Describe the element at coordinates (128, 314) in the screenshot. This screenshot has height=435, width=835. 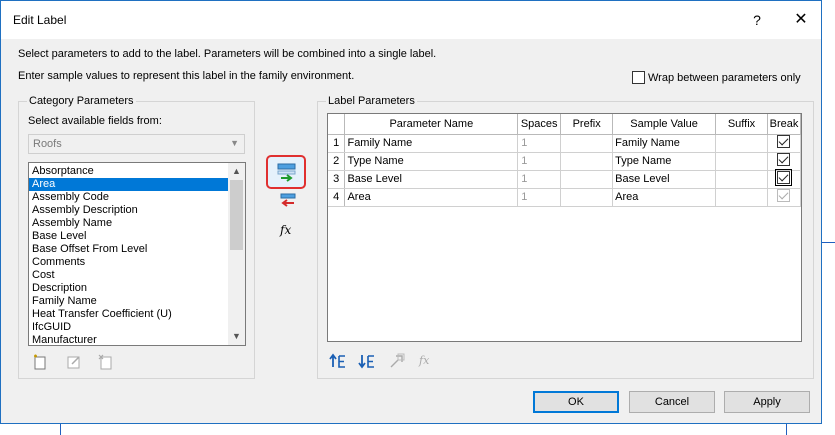
I see `list-item: Heat Transfer Coefficient (U)` at that location.